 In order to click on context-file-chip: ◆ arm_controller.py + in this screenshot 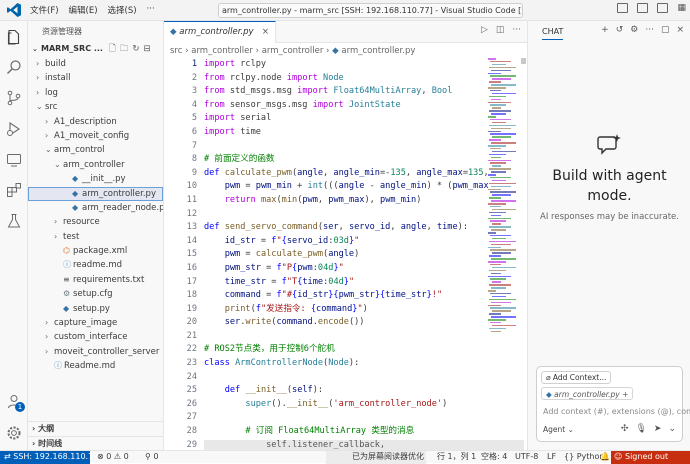, I will do `click(587, 393)`.